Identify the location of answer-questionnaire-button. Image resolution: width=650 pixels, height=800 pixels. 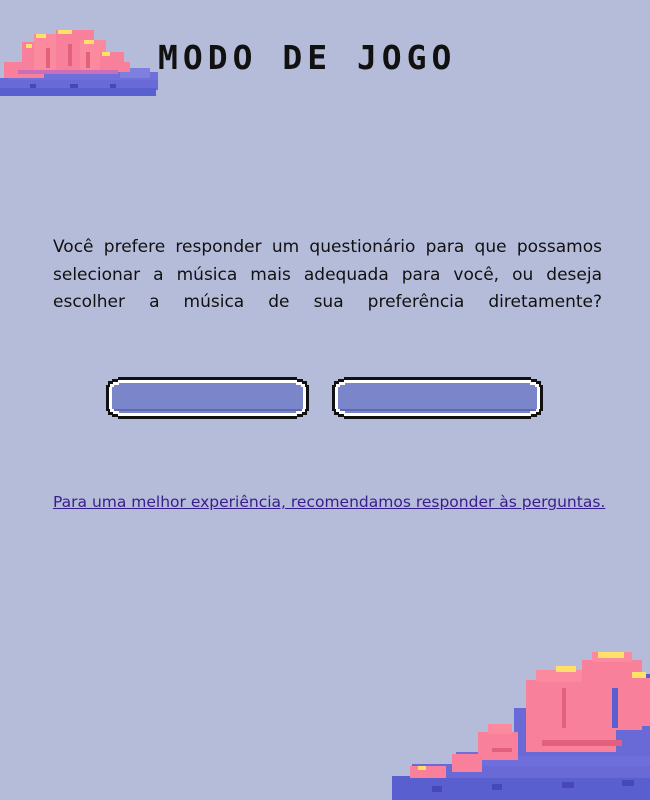
(207, 398).